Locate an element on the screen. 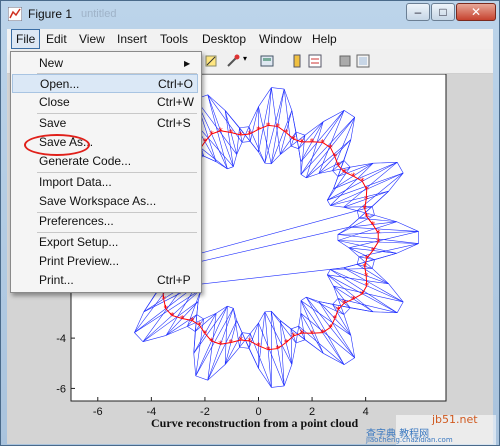 The width and height of the screenshot is (500, 446). plot-xlabel: Curve reconstruction from a point cloud is located at coordinates (255, 423).